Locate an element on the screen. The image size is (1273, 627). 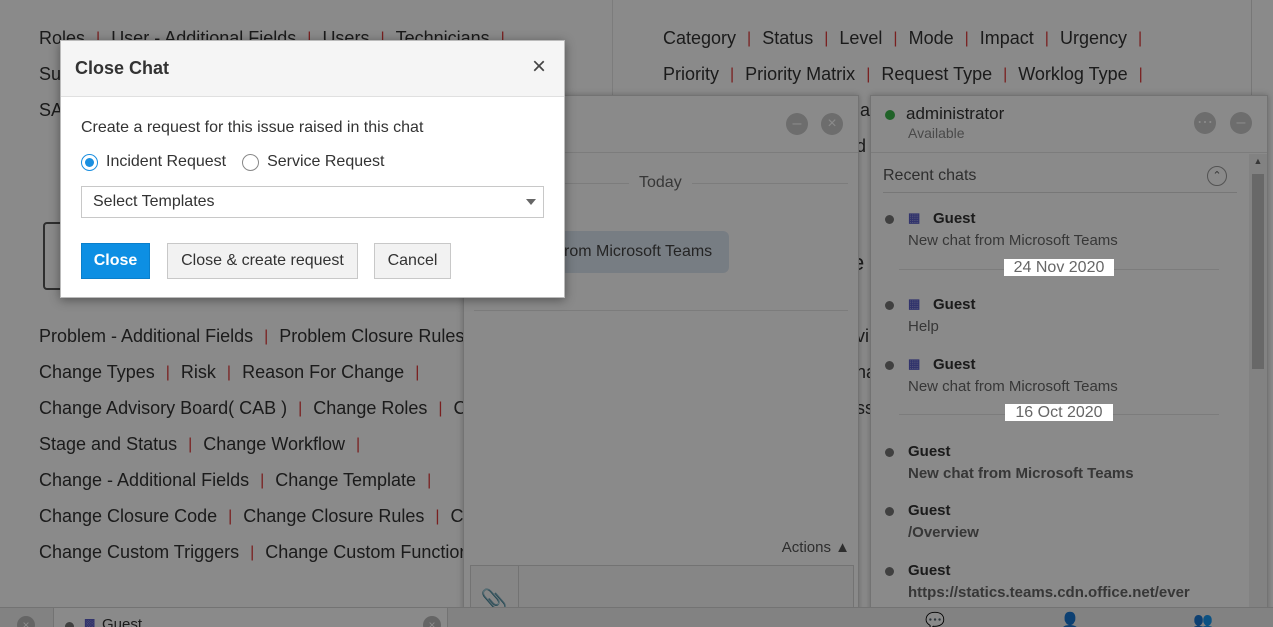
dropdown-caret-icon is located at coordinates (531, 202).